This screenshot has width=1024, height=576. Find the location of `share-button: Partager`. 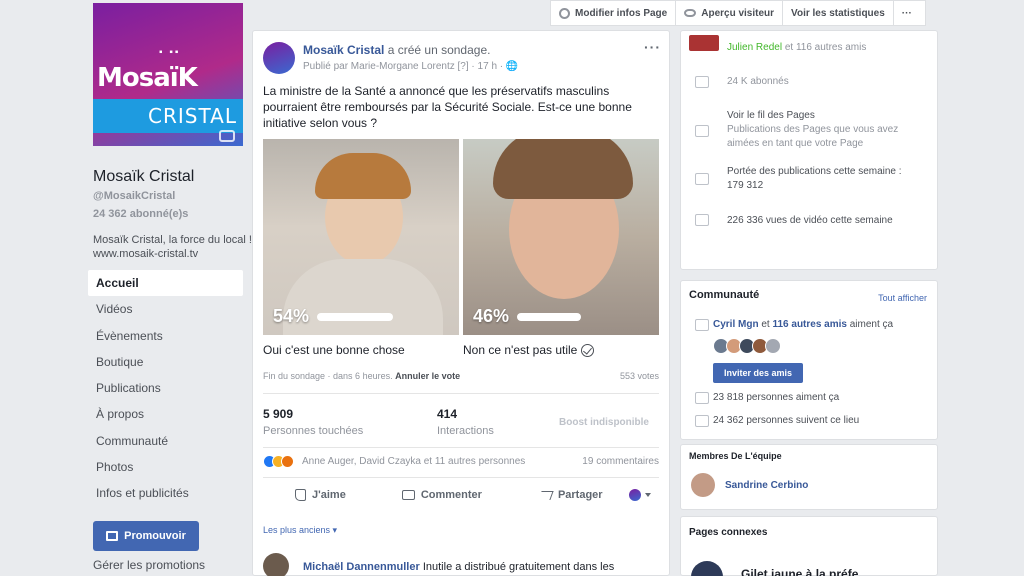

share-button: Partager is located at coordinates (570, 495).